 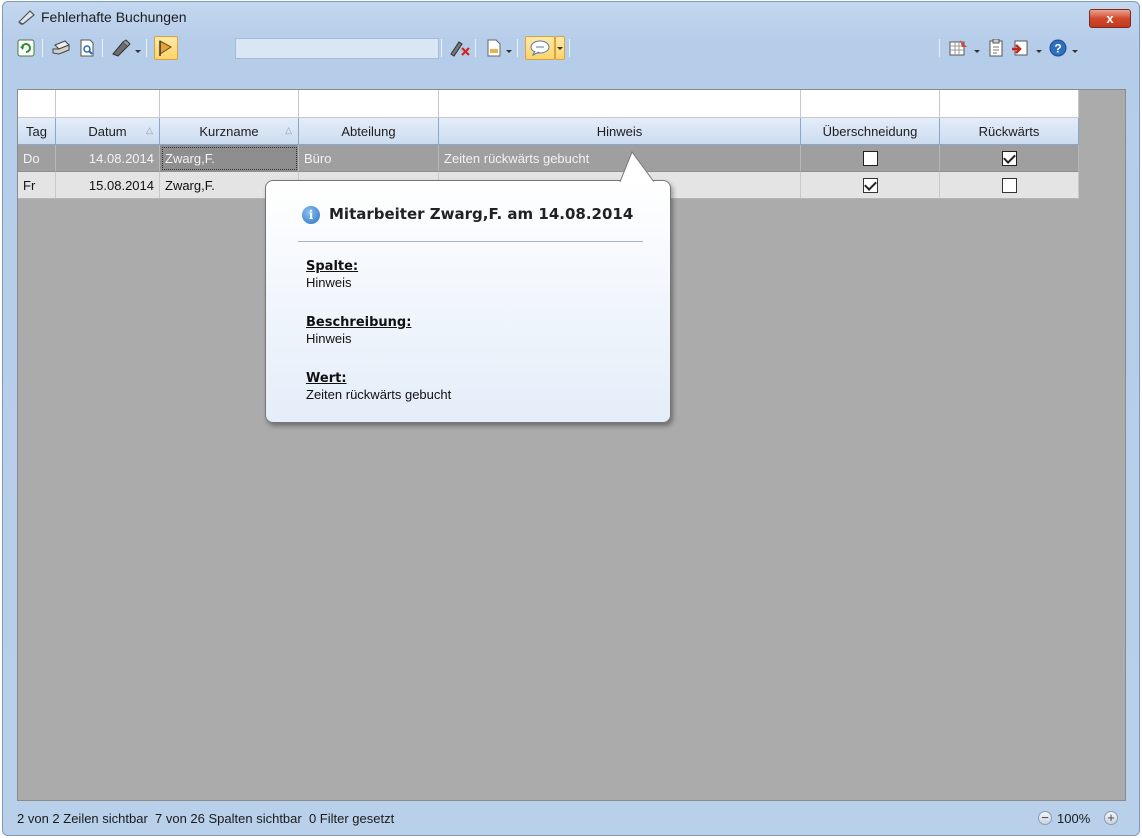 I want to click on spalte-label: Spalte:, so click(x=332, y=266).